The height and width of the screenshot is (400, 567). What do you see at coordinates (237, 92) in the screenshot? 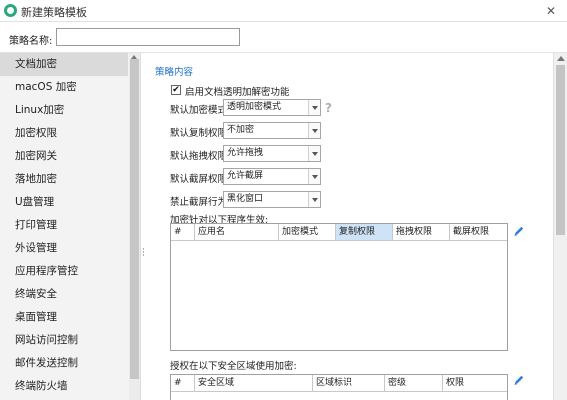
I see `enable-encryption-label: 启用文档透明加解密功能` at bounding box center [237, 92].